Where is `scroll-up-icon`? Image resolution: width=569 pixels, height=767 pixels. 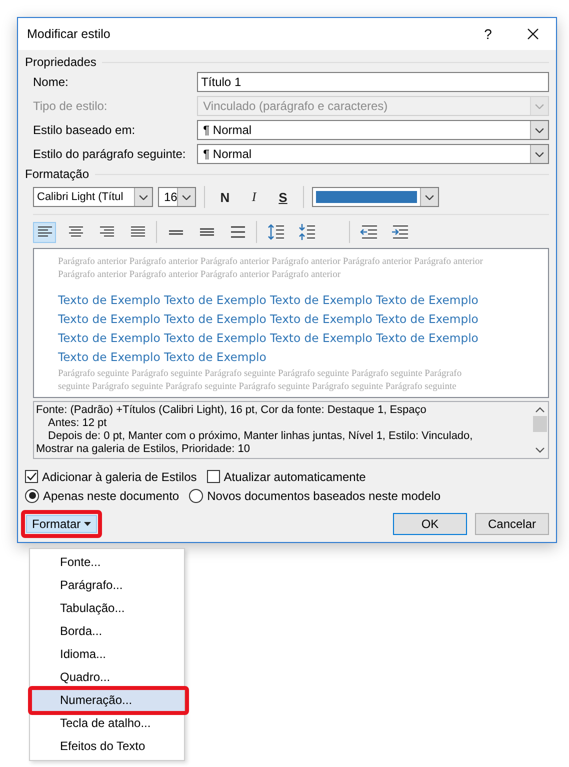 scroll-up-icon is located at coordinates (540, 410).